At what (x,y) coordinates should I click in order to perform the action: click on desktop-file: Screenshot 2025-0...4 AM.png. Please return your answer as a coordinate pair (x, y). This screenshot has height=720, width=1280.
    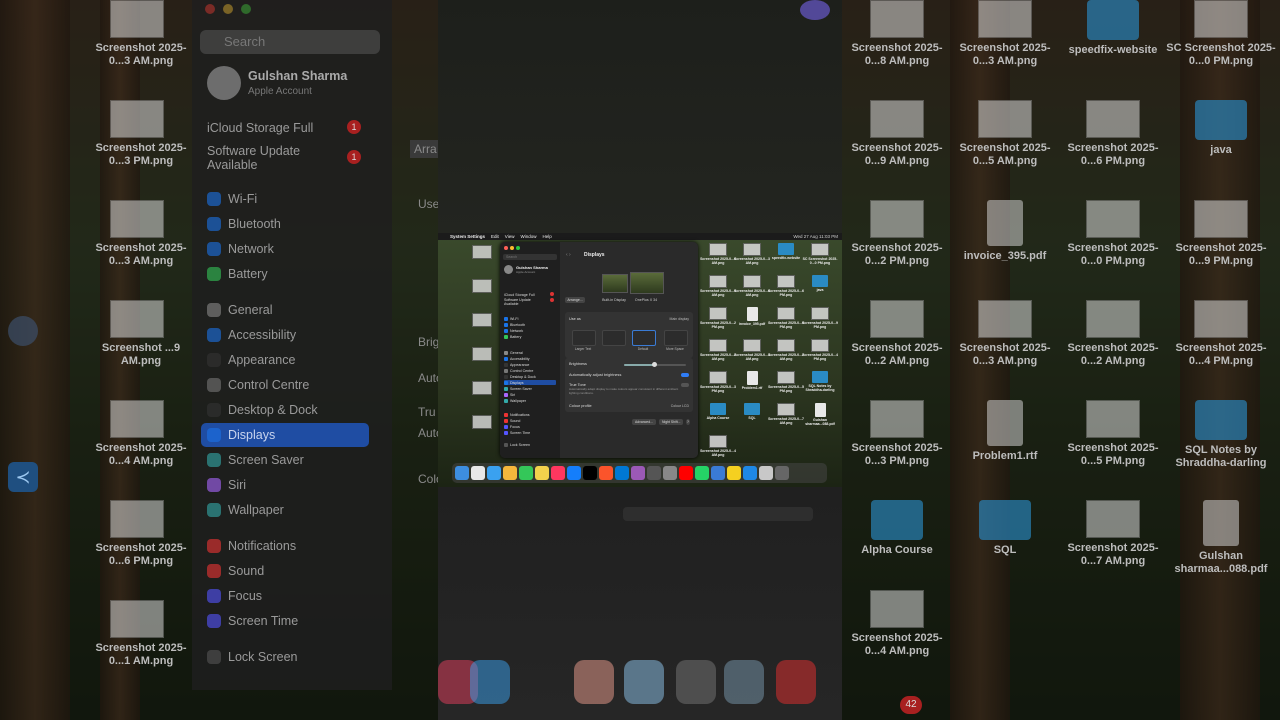
    Looking at the image, I should click on (137, 434).